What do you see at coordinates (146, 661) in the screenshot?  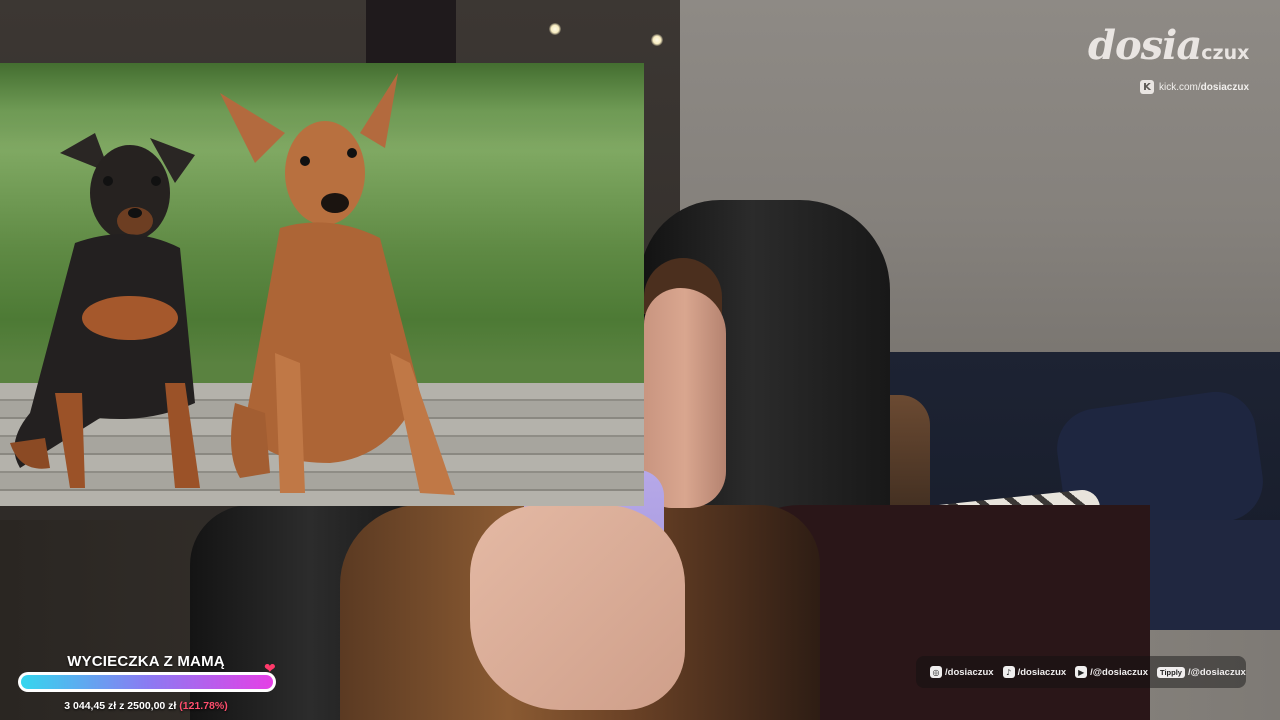 I see `goal-title: WYCIECZKA Z MAMĄ` at bounding box center [146, 661].